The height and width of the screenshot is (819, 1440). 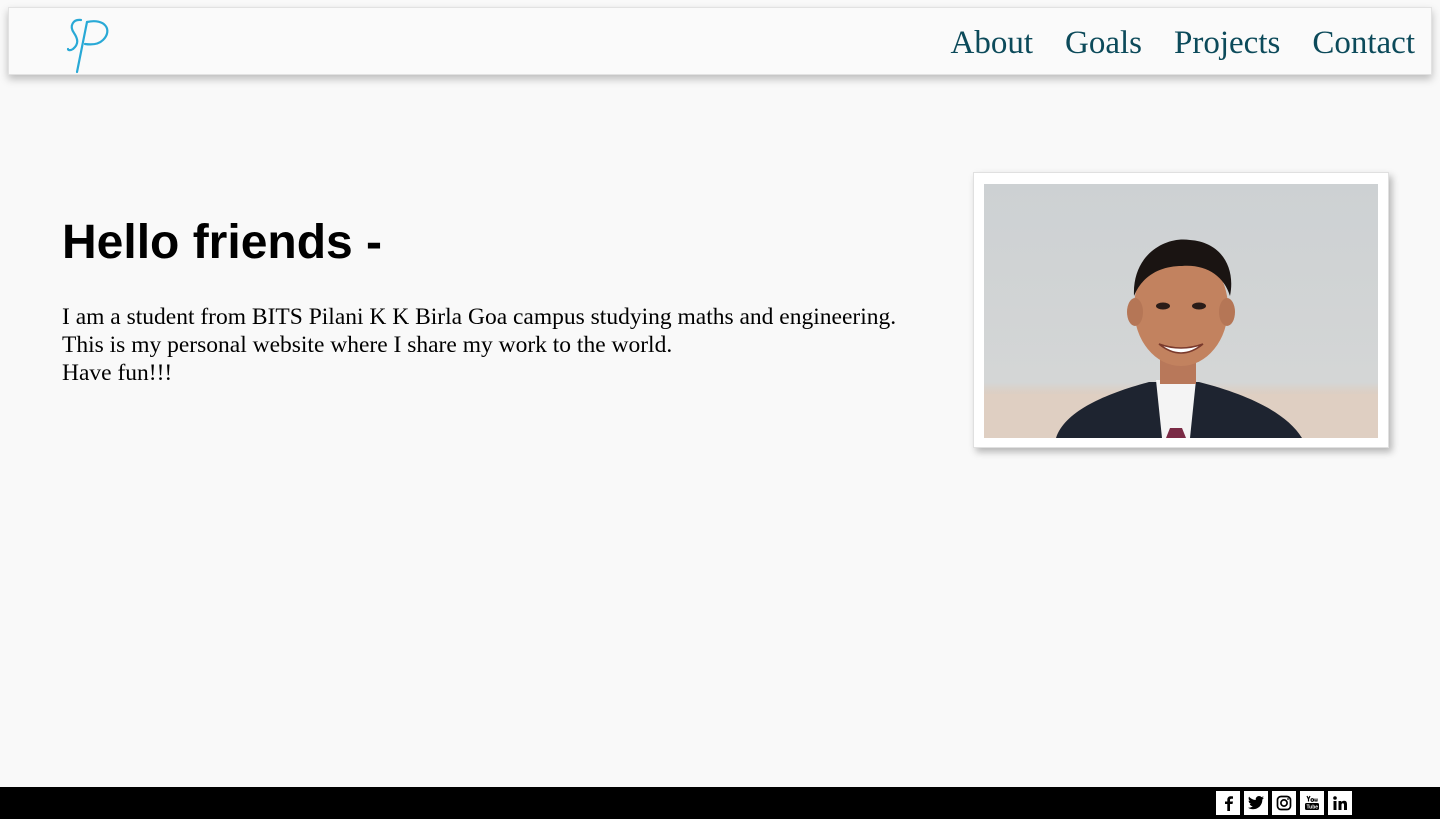 I want to click on youtube-icon: Tube, so click(x=1312, y=803).